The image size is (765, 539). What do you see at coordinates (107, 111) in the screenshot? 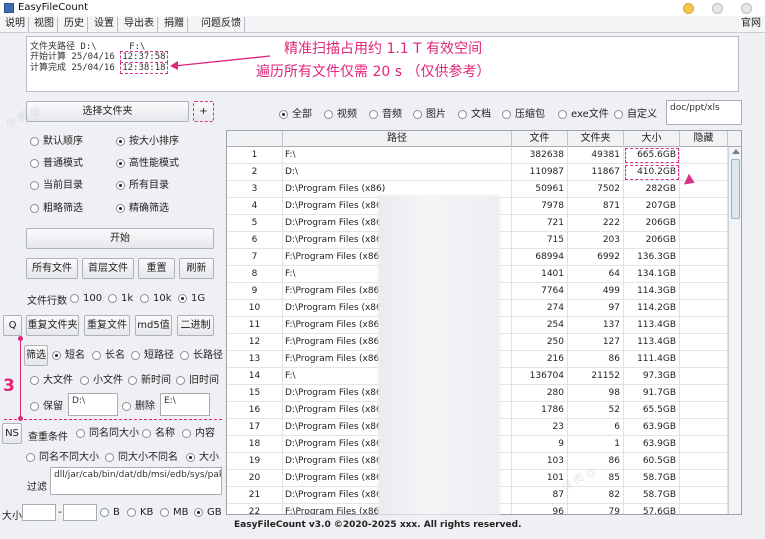
I see `choose-folder-button: 选择文件夹` at bounding box center [107, 111].